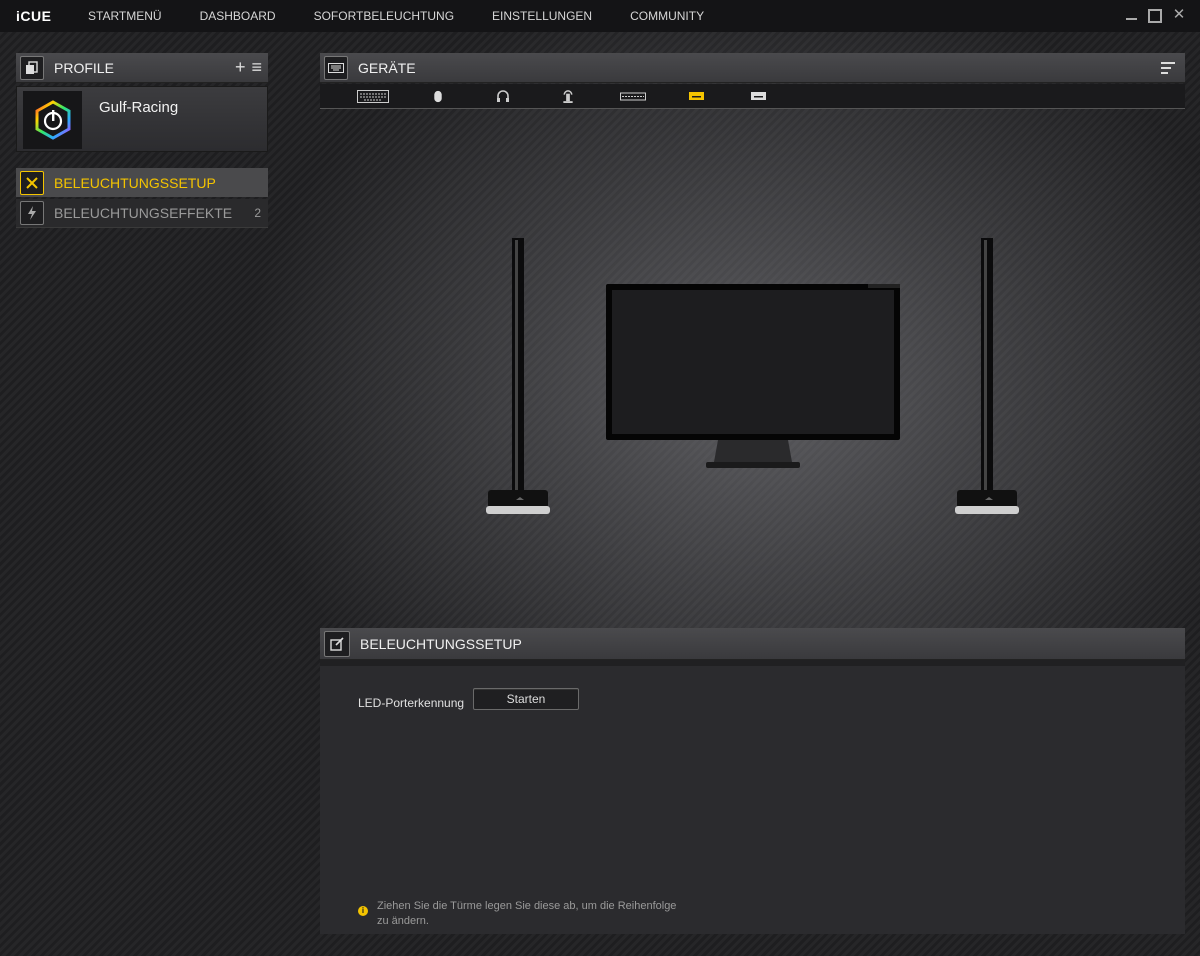 This screenshot has height=956, width=1200. Describe the element at coordinates (696, 96) in the screenshot. I see `lightbar-icon` at that location.